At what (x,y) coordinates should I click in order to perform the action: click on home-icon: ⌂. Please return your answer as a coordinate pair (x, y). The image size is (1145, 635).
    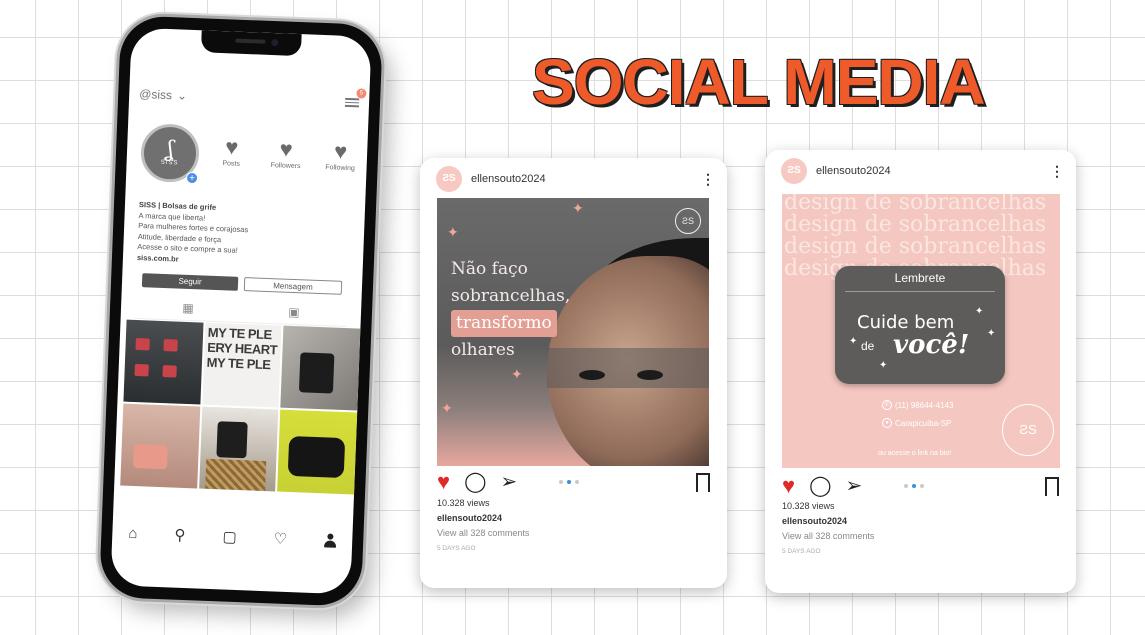
    Looking at the image, I should click on (133, 532).